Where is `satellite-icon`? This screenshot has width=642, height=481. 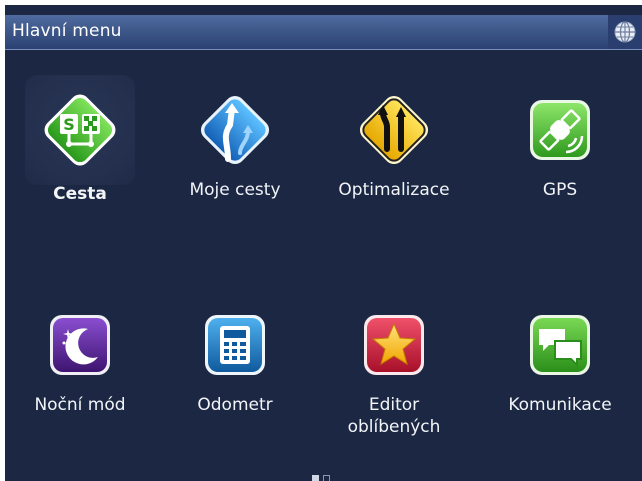
satellite-icon is located at coordinates (560, 130).